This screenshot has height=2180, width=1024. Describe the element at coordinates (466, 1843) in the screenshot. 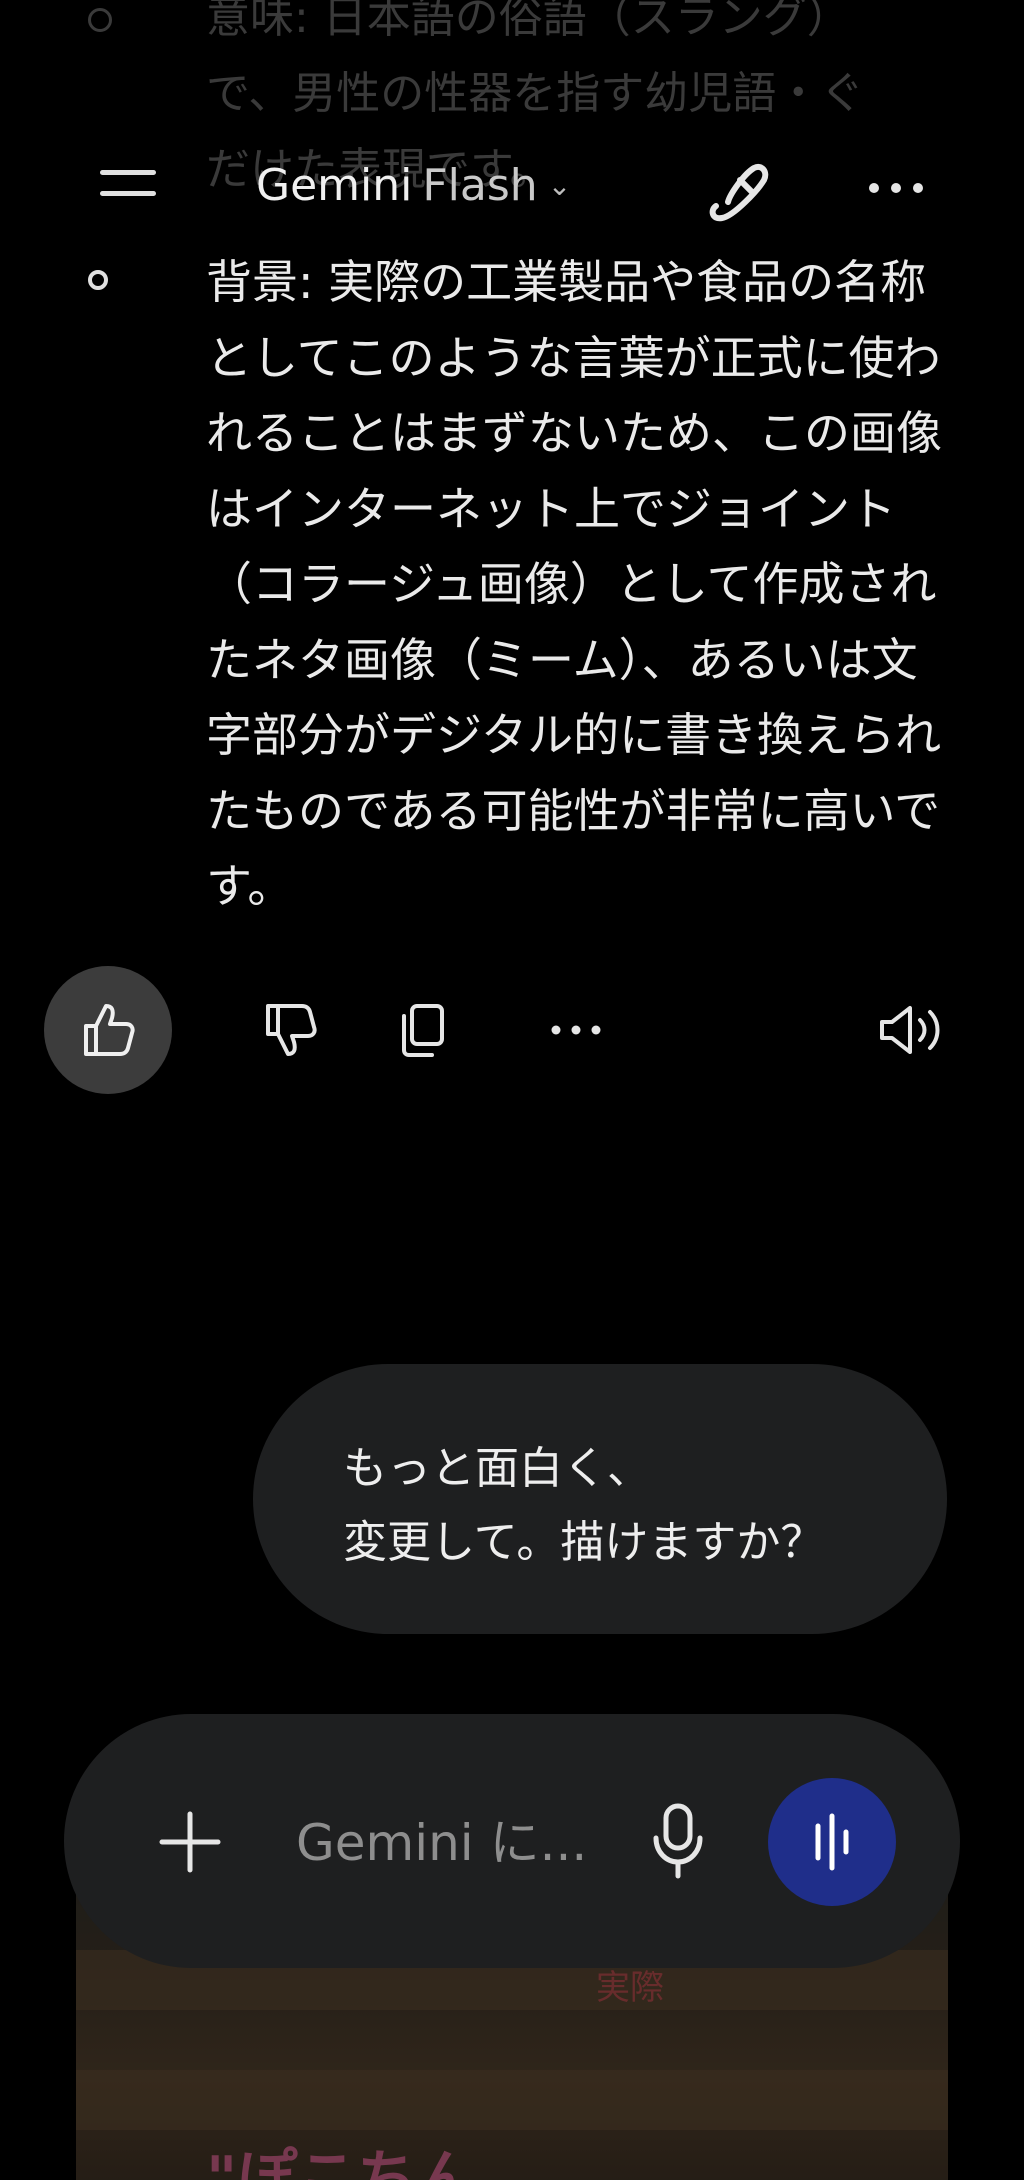

I see `prompt-input` at that location.